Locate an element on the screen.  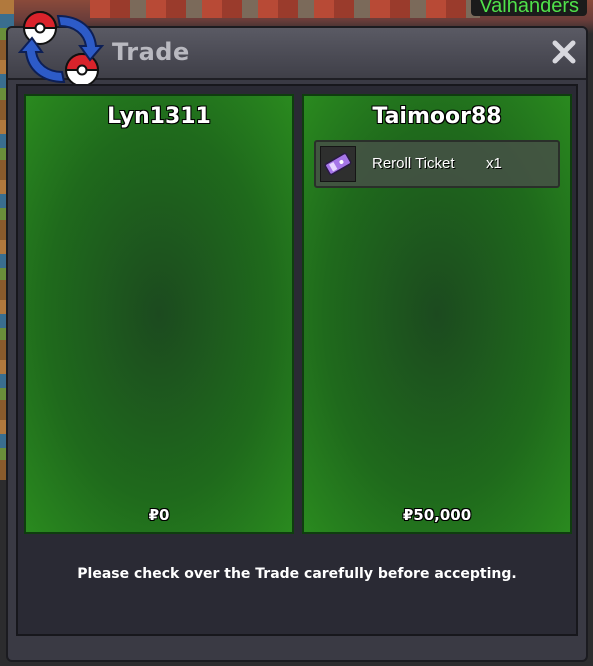
window-title: Trade is located at coordinates (151, 52).